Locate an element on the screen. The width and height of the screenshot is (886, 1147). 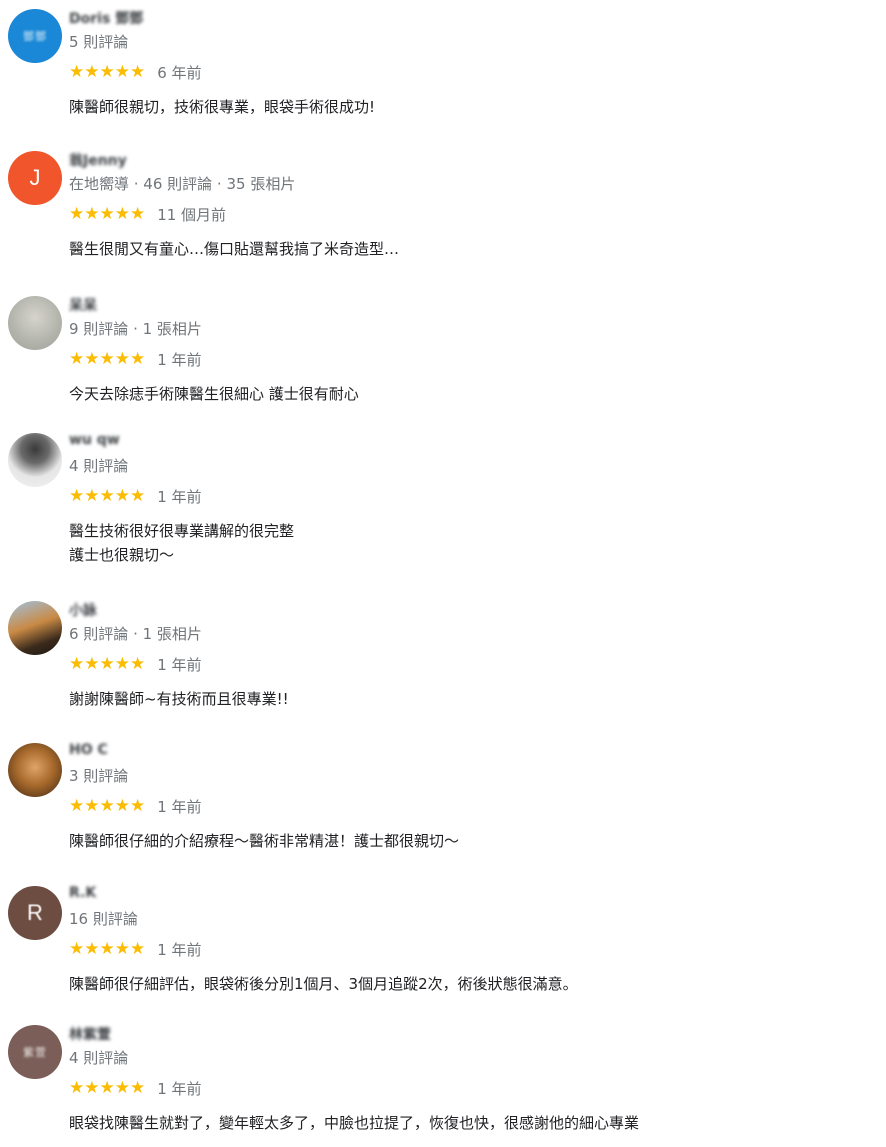
reviewer-meta: 6 則評論 · 1 張相片 is located at coordinates (135, 634).